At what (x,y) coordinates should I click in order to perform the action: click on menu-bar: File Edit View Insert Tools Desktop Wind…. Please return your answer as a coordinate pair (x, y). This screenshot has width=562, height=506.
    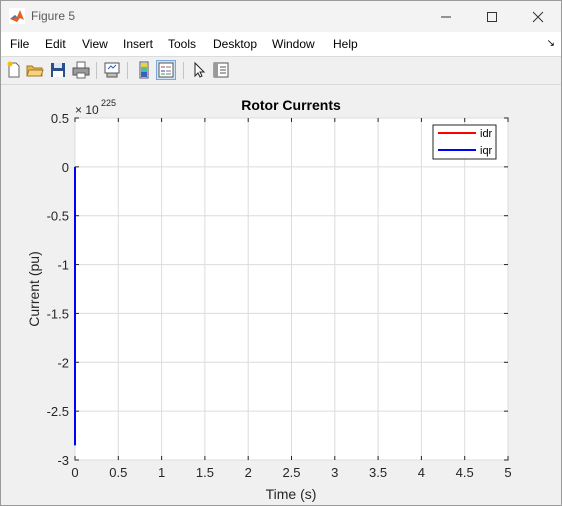
    Looking at the image, I should click on (281, 44).